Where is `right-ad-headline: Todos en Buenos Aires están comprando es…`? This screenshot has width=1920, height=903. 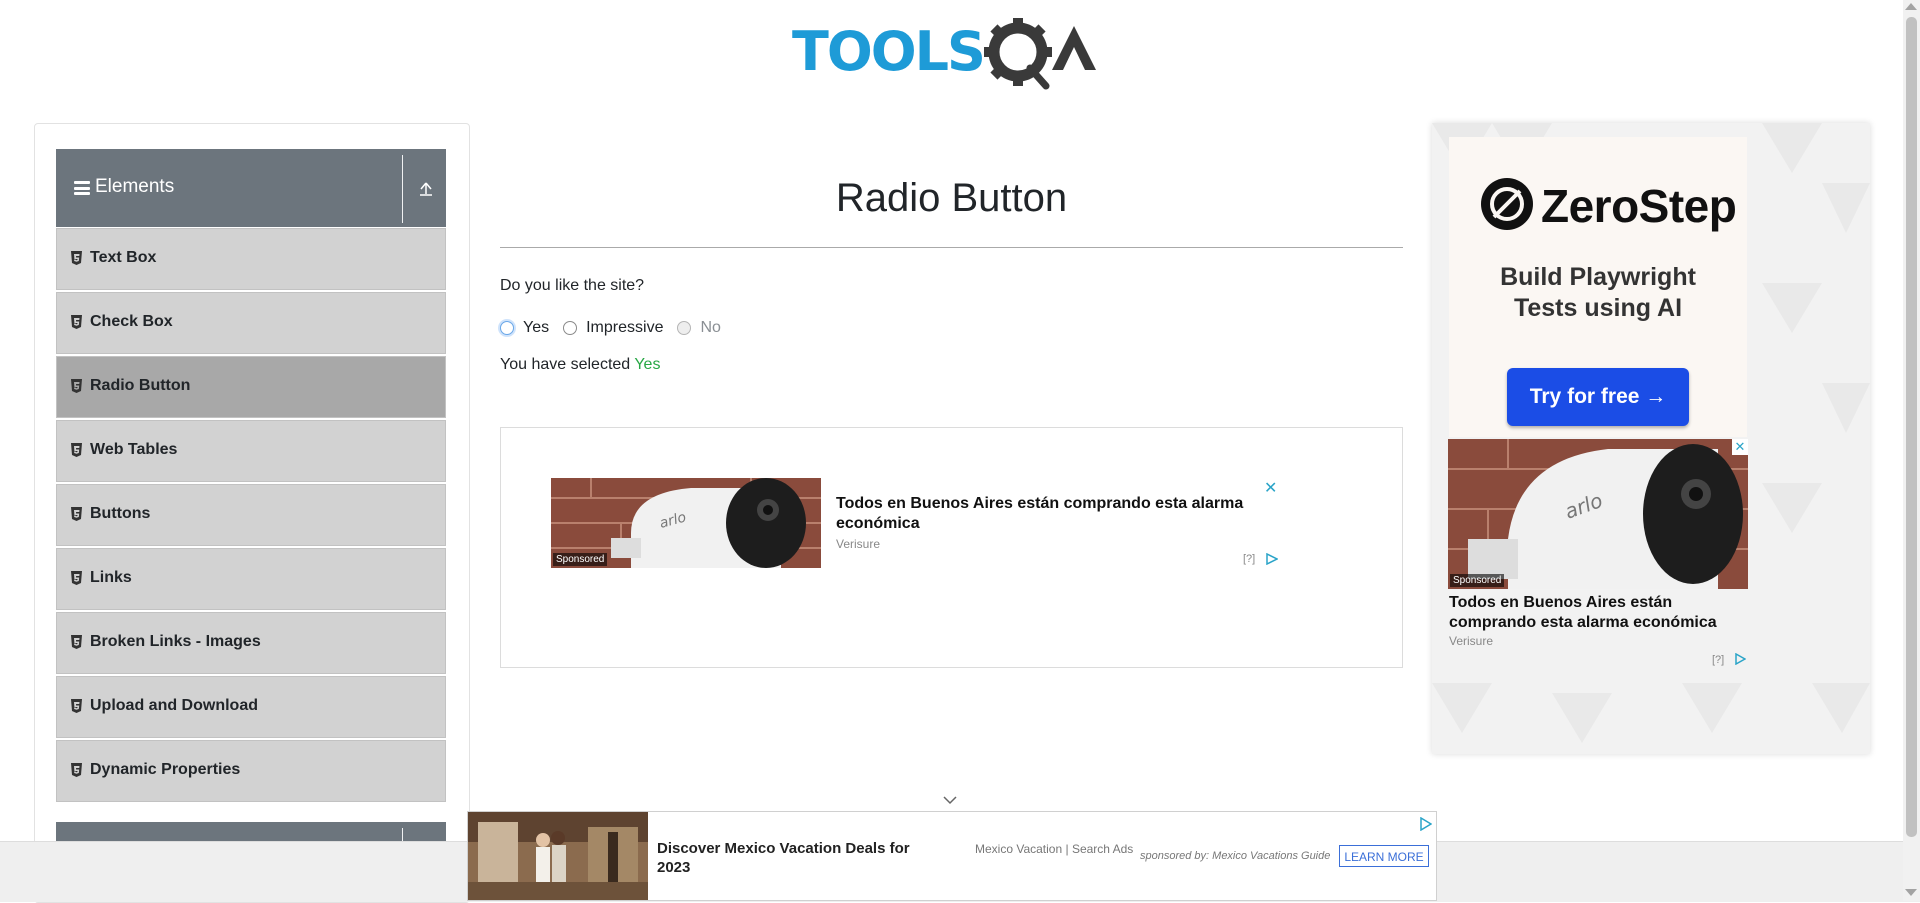 right-ad-headline: Todos en Buenos Aires están comprando es… is located at coordinates (1599, 613).